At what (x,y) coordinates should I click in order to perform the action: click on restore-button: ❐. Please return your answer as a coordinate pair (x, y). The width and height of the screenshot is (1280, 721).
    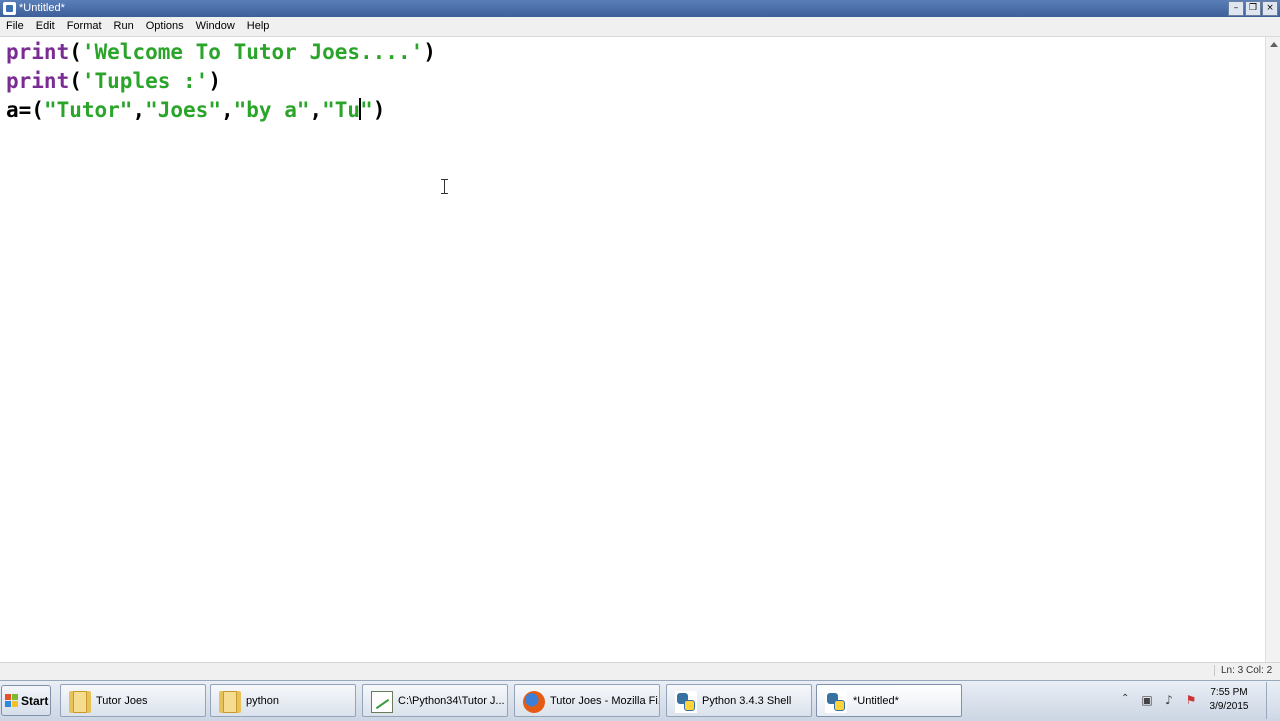
    Looking at the image, I should click on (1253, 8).